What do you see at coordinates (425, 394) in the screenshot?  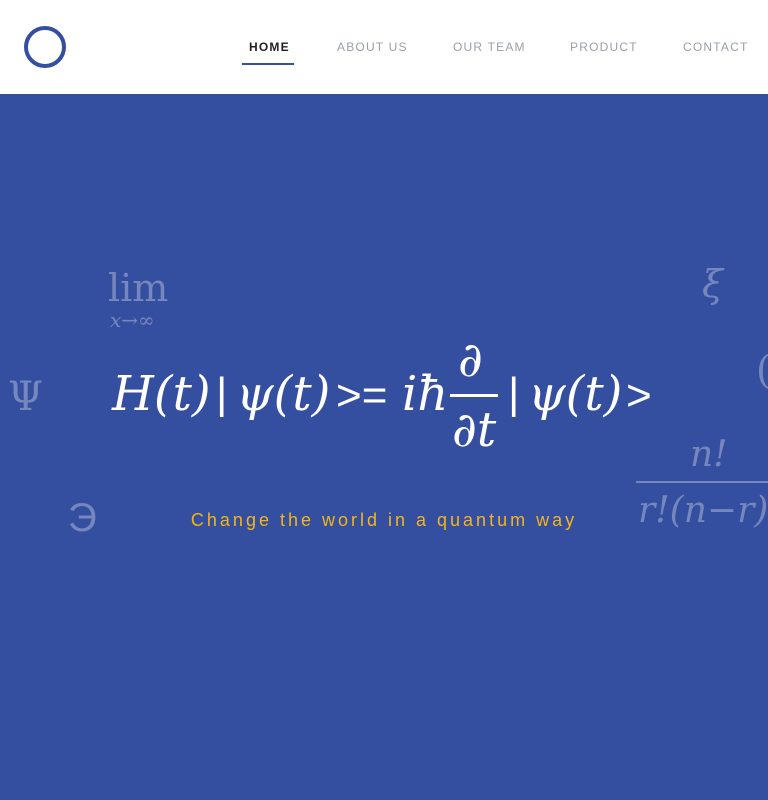 I see `eq-i-hbar: iħ` at bounding box center [425, 394].